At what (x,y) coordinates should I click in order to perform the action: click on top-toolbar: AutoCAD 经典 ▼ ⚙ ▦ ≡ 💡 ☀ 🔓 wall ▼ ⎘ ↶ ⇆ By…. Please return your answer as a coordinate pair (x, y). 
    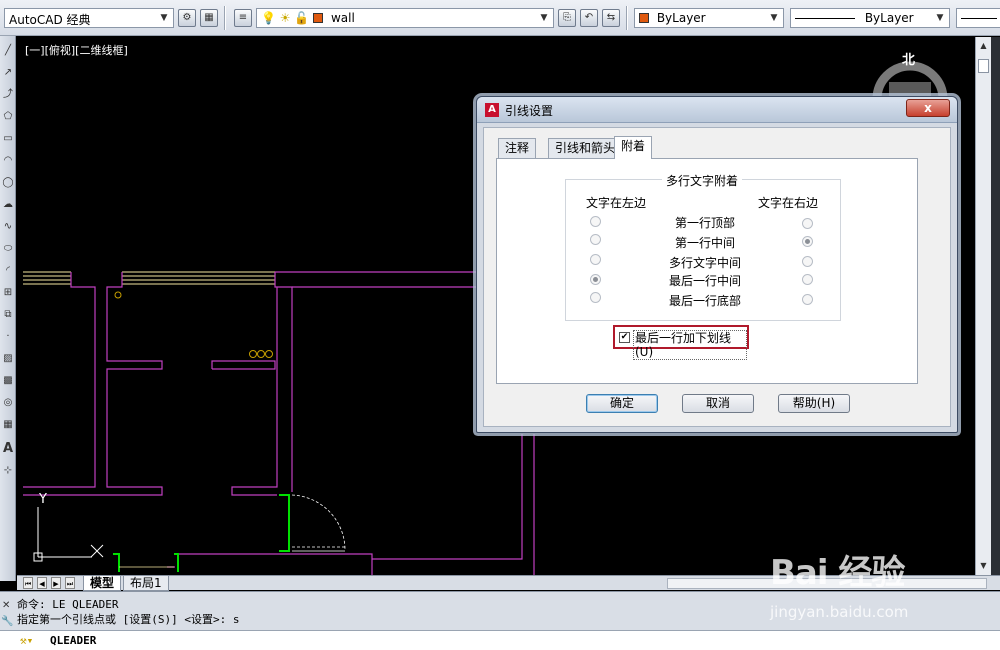
    Looking at the image, I should click on (500, 18).